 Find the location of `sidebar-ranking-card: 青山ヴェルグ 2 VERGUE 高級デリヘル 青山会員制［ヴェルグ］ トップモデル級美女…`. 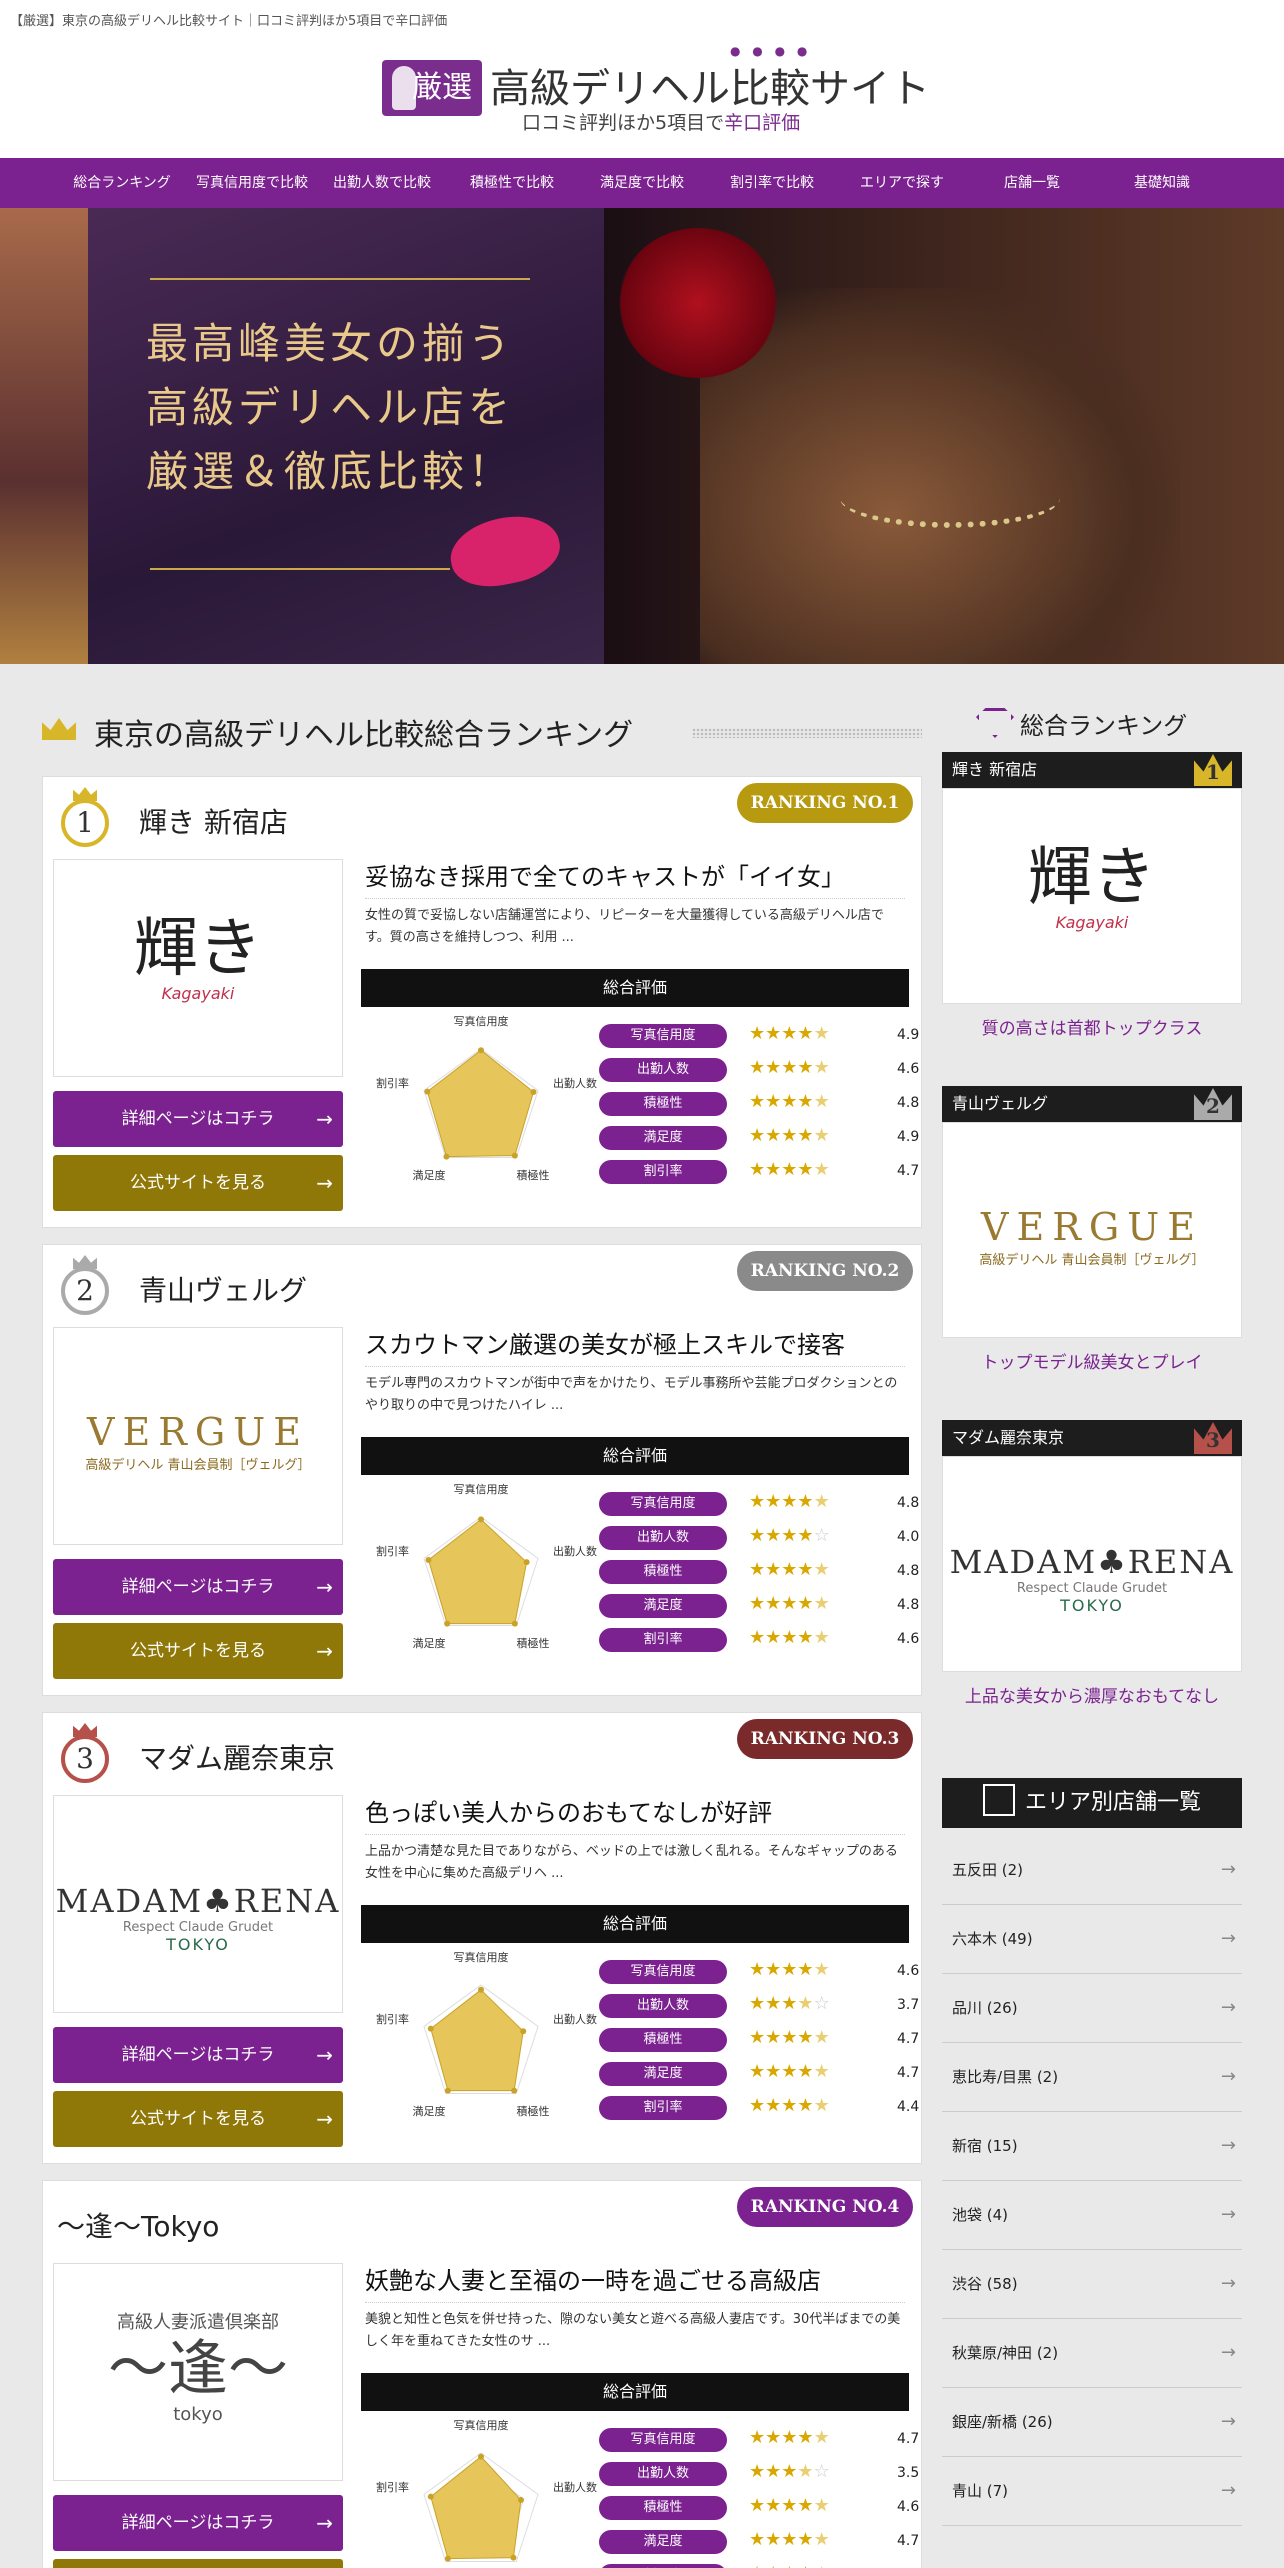

sidebar-ranking-card: 青山ヴェルグ 2 VERGUE 高級デリヘル 青山会員制［ヴェルグ］ トップモデル級美女… is located at coordinates (1092, 1237).